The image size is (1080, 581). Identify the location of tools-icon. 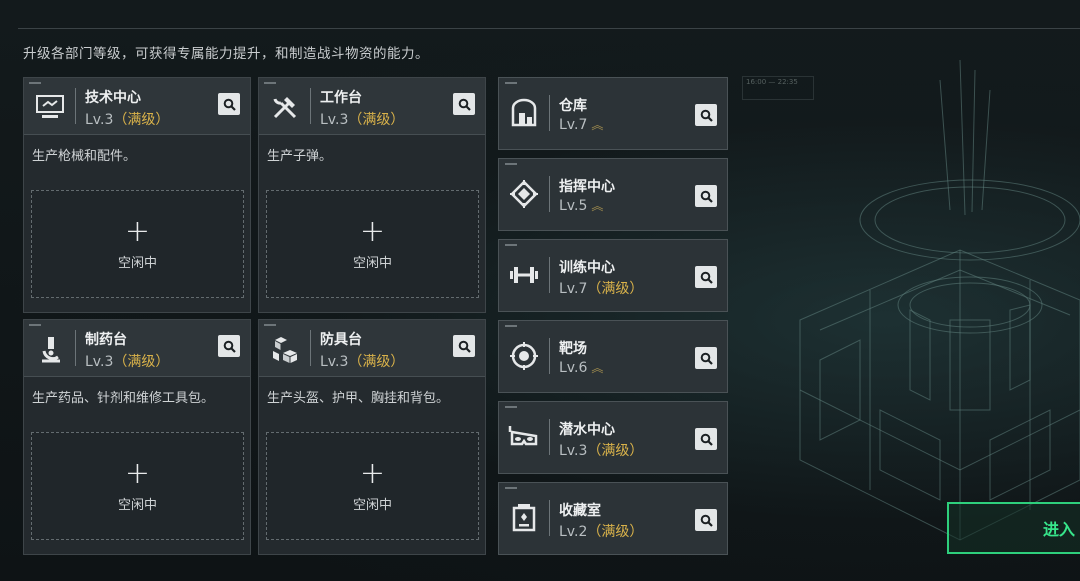
(285, 107).